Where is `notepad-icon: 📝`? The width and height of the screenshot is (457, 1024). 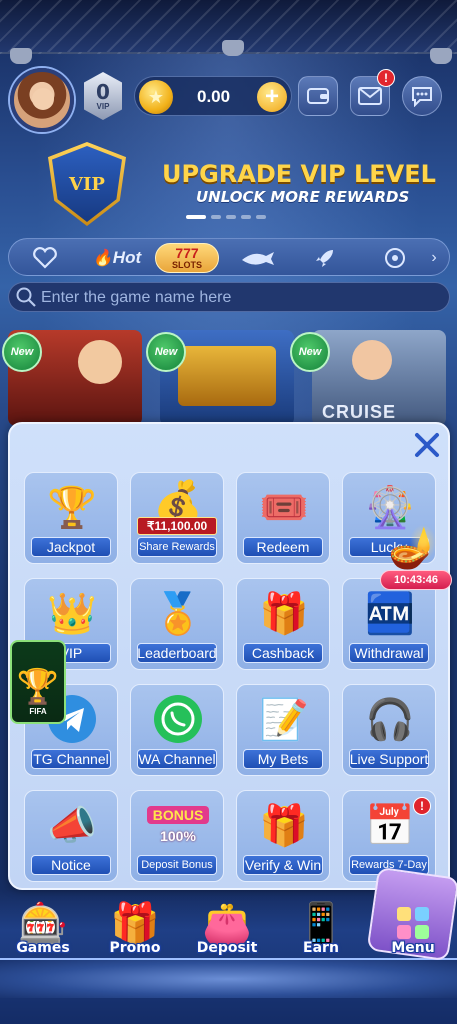
notepad-icon: 📝 is located at coordinates (284, 719).